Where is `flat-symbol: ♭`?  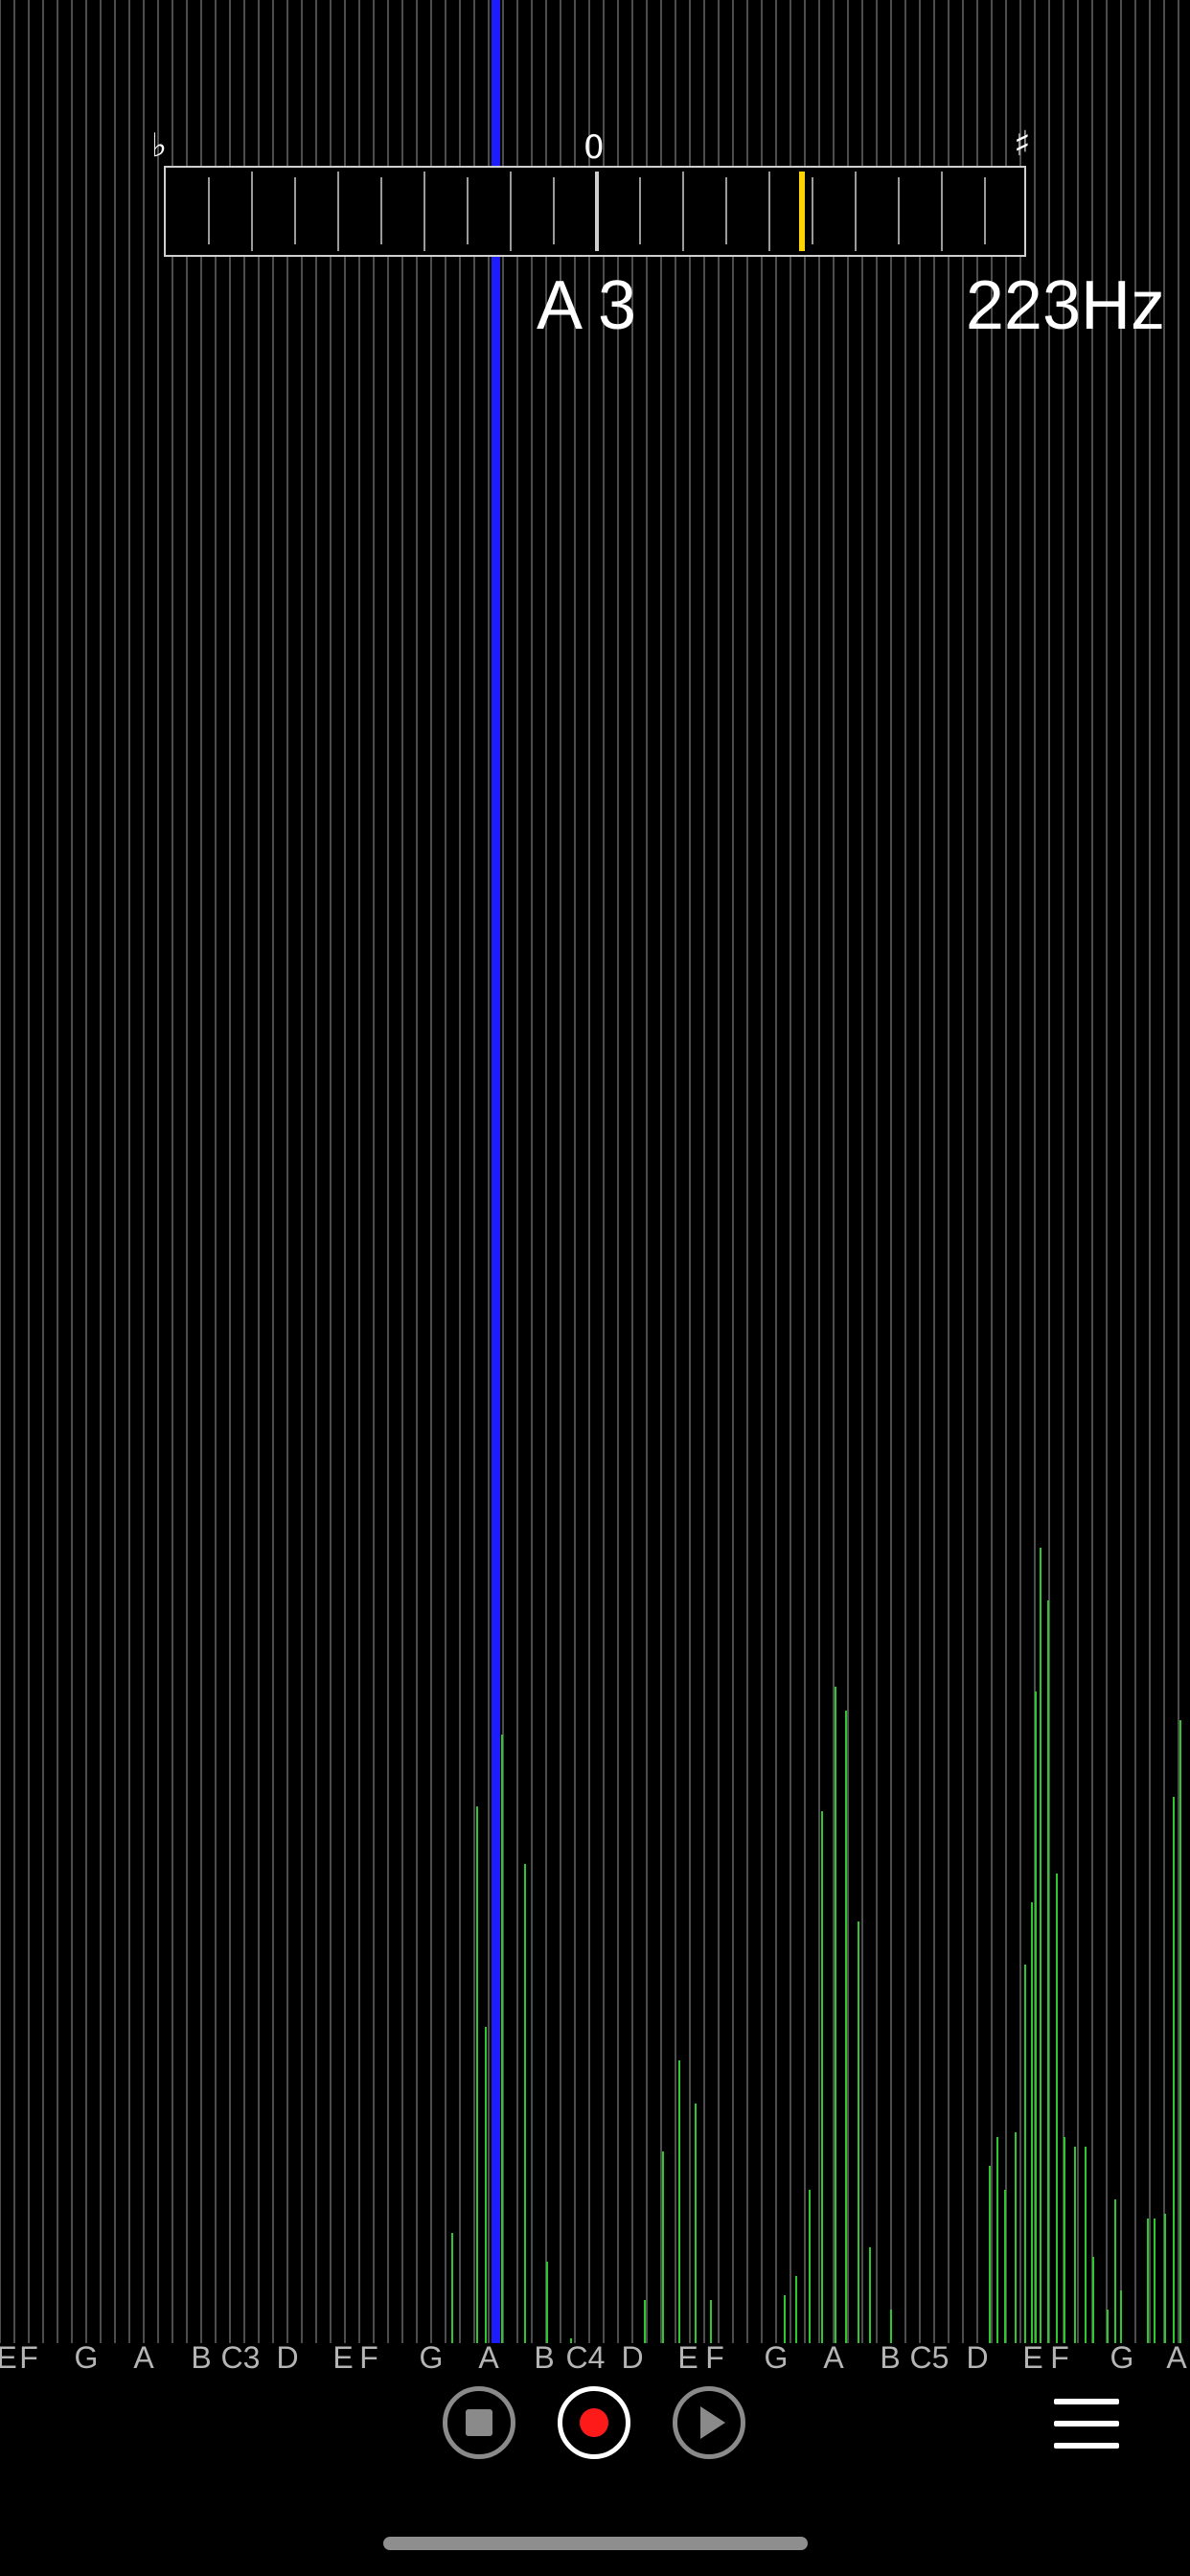
flat-symbol: ♭ is located at coordinates (159, 146).